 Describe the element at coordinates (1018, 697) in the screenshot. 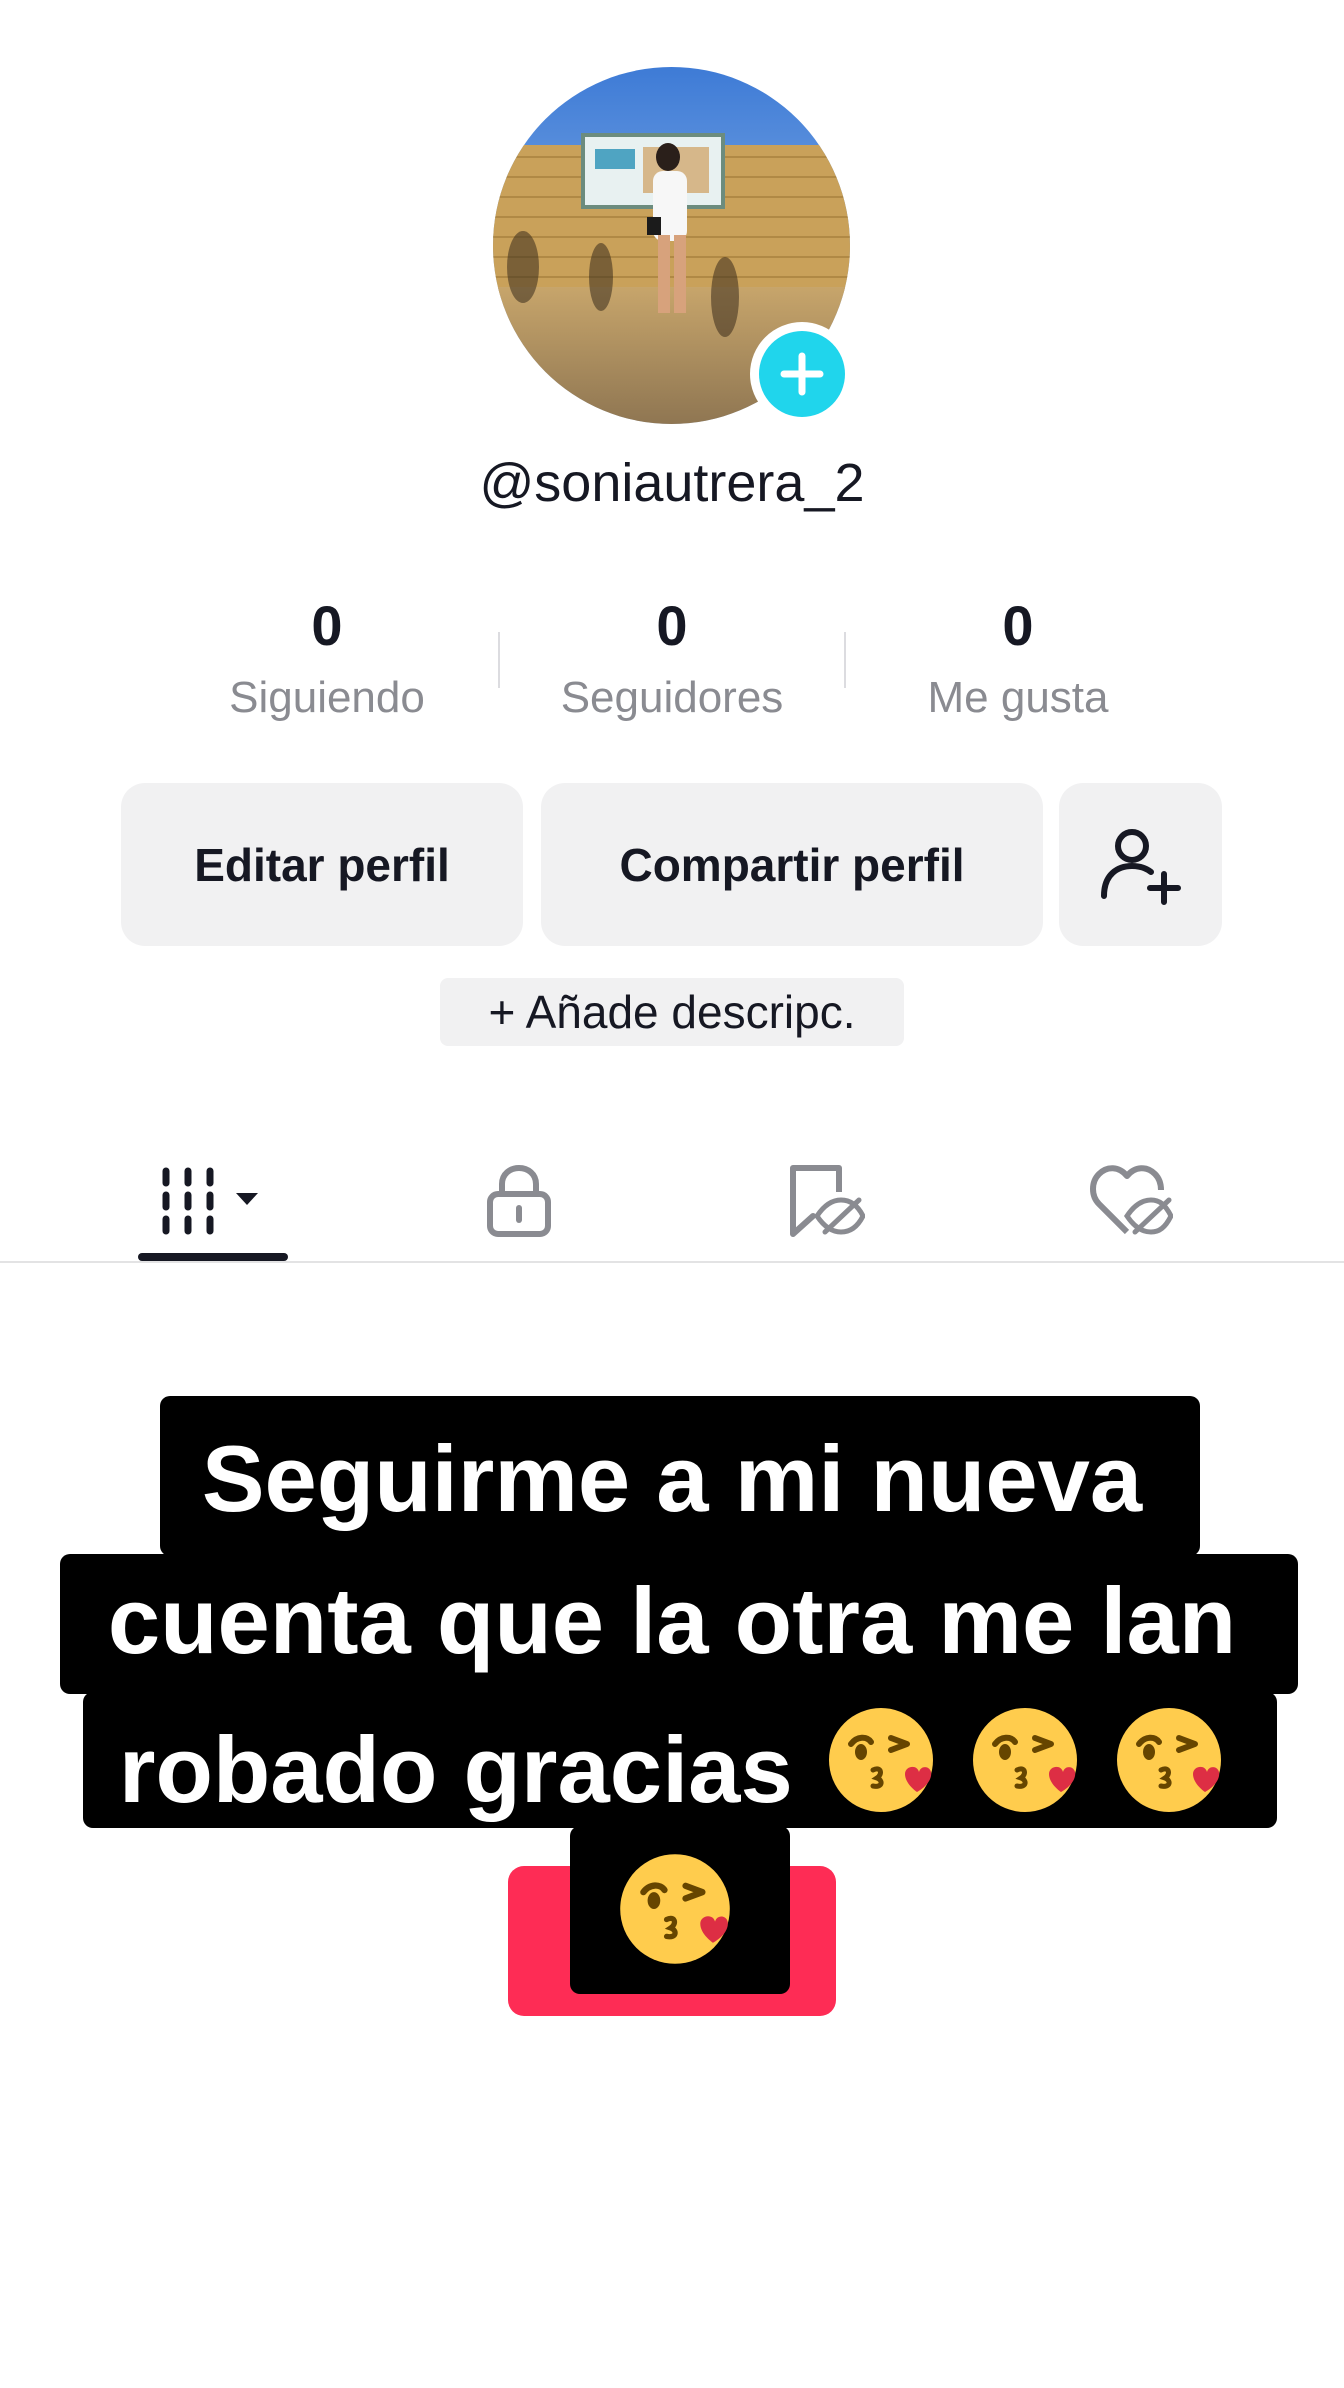

I see `stat-label: Me gusta` at that location.